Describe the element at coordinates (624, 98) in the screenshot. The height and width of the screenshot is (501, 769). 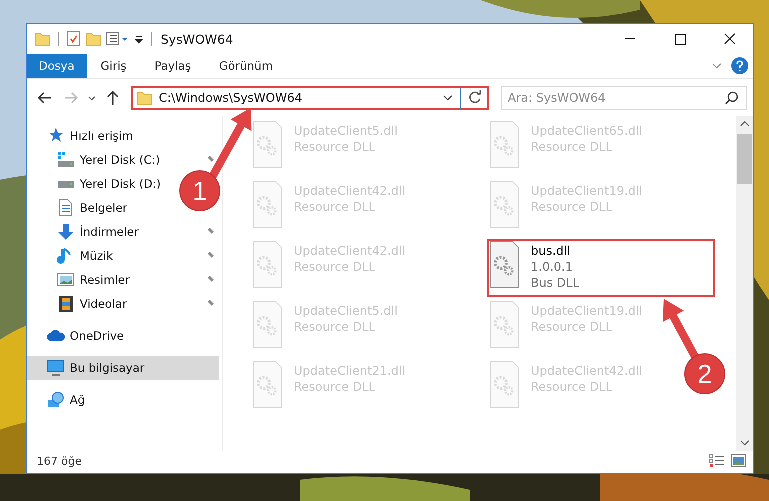
I see `search-field: Ara: SysWOW64` at that location.